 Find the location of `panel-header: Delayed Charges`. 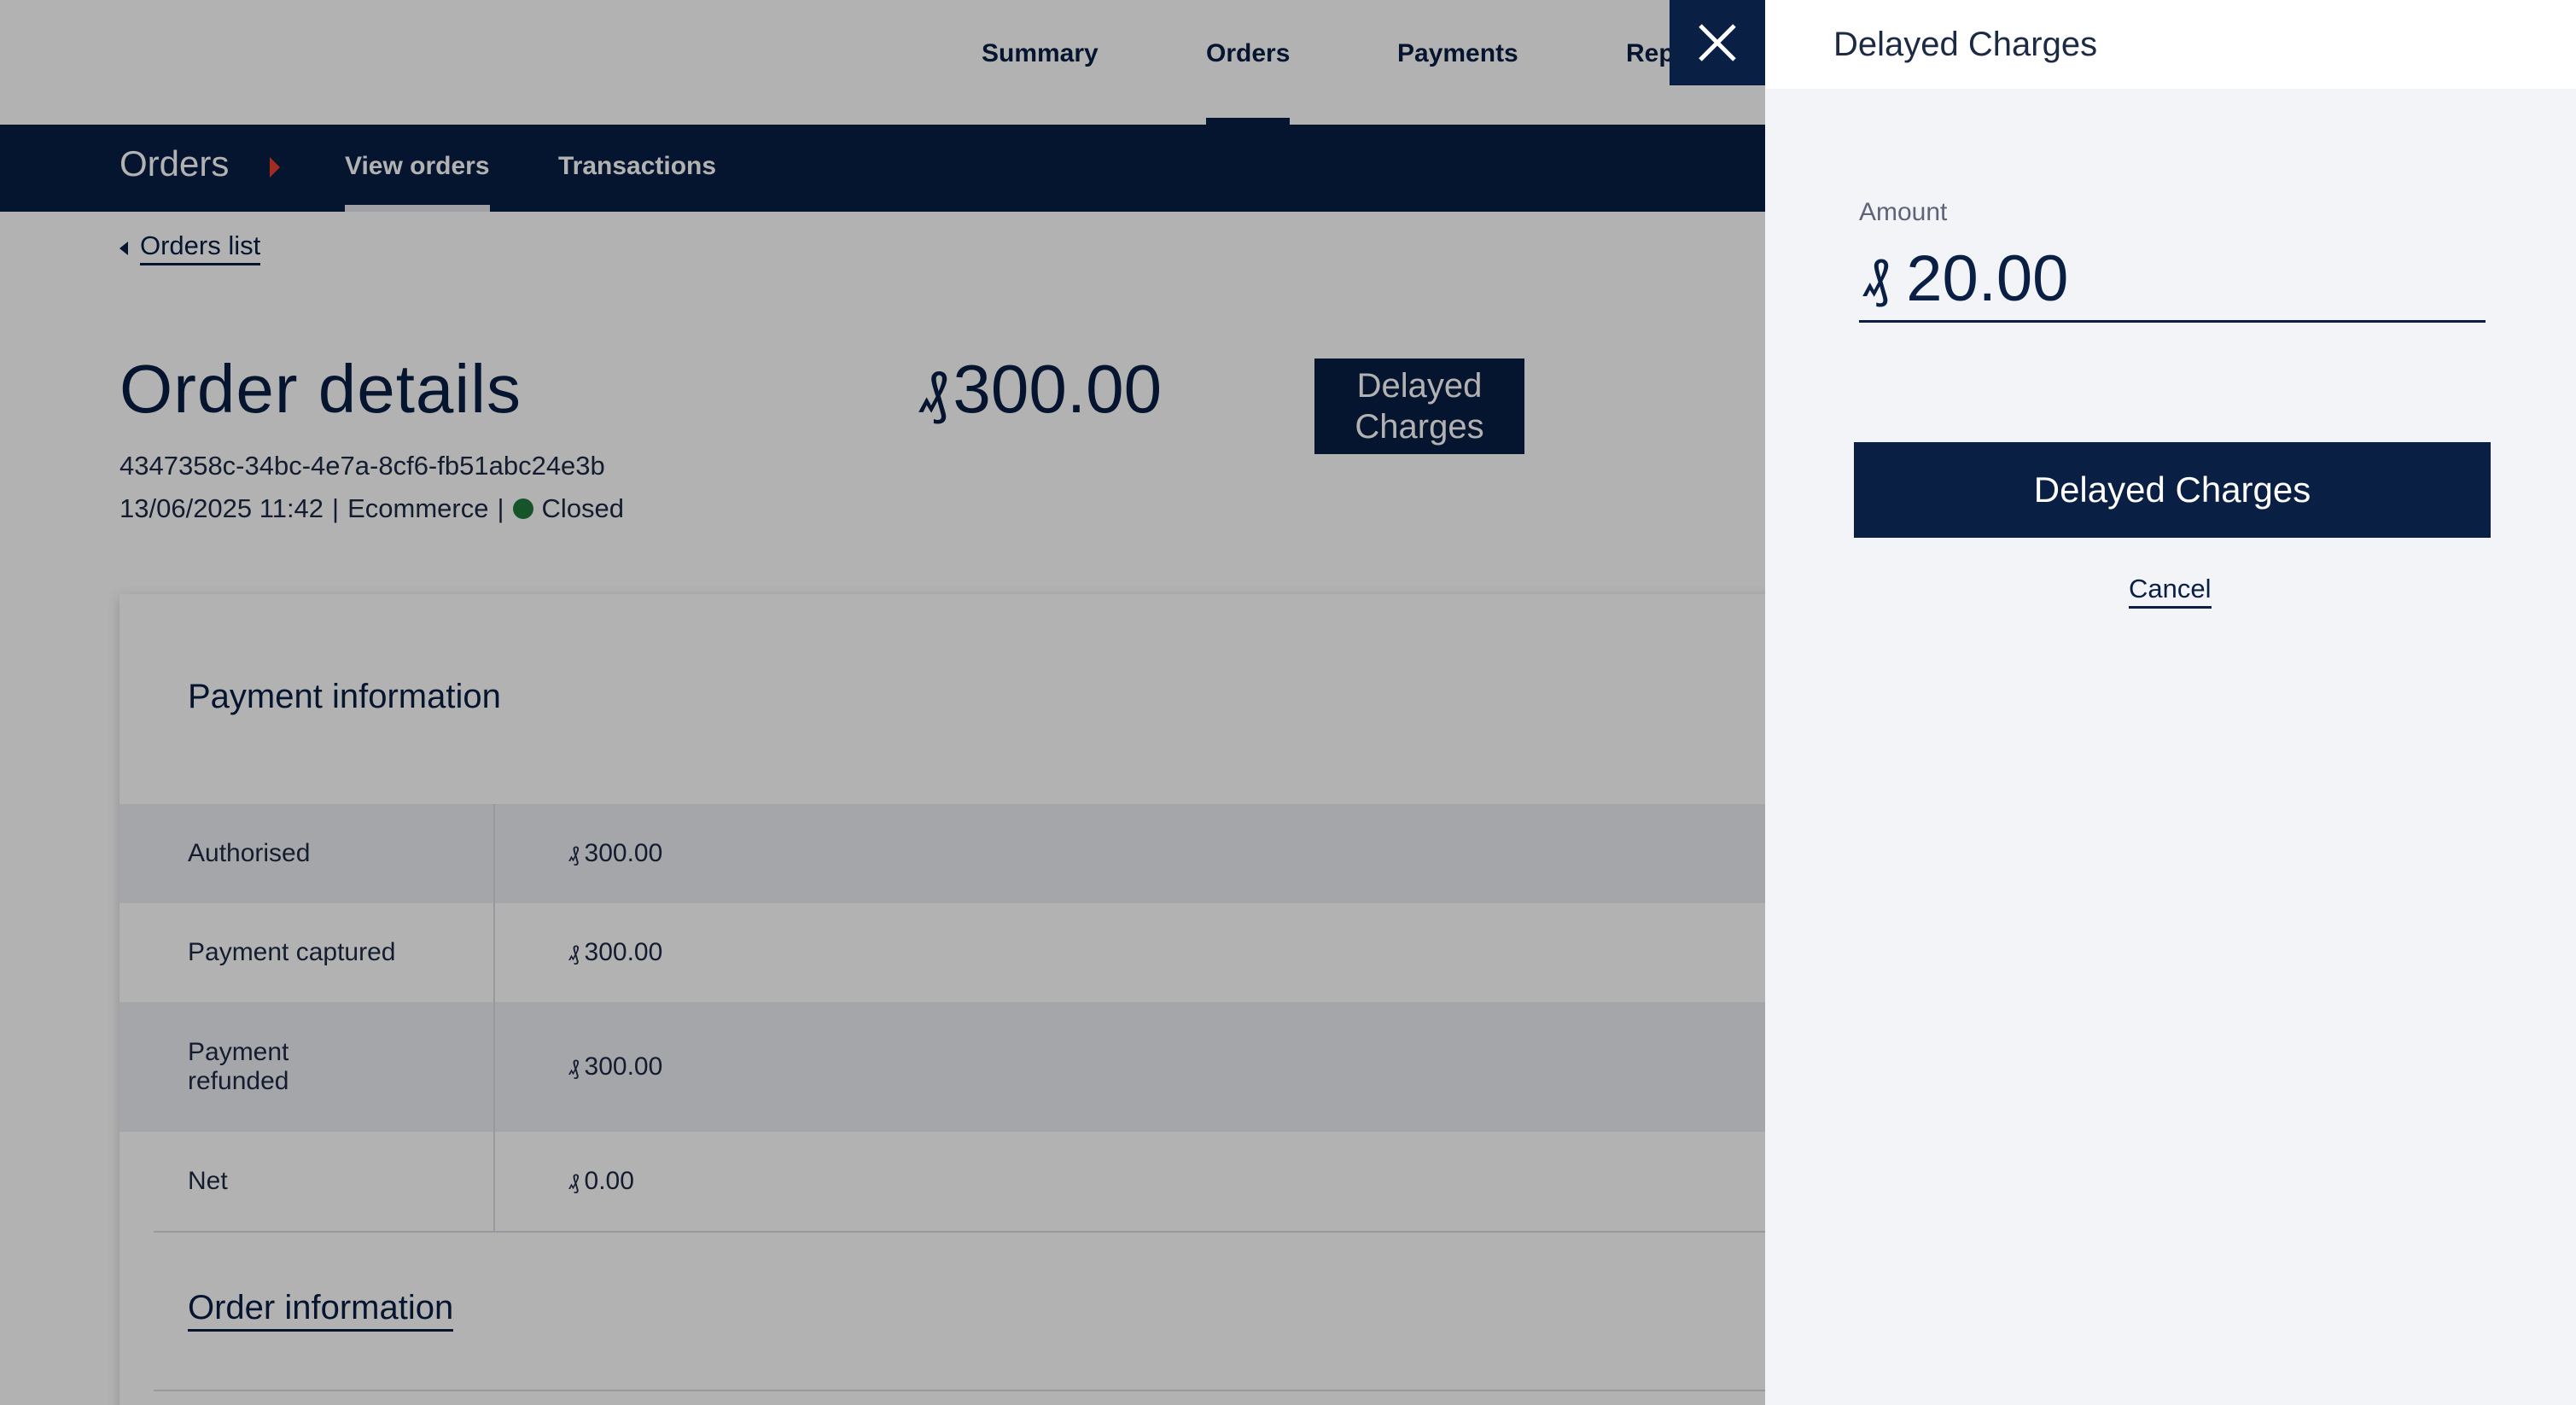

panel-header: Delayed Charges is located at coordinates (2170, 44).